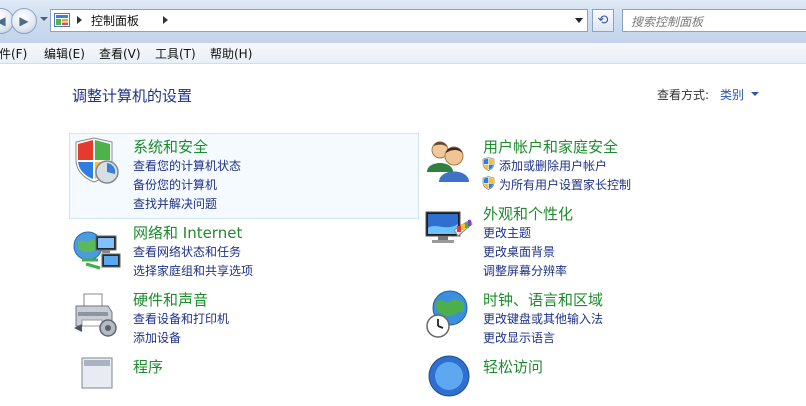 The width and height of the screenshot is (806, 406). What do you see at coordinates (507, 232) in the screenshot?
I see `link-change-theme: 更改主题` at bounding box center [507, 232].